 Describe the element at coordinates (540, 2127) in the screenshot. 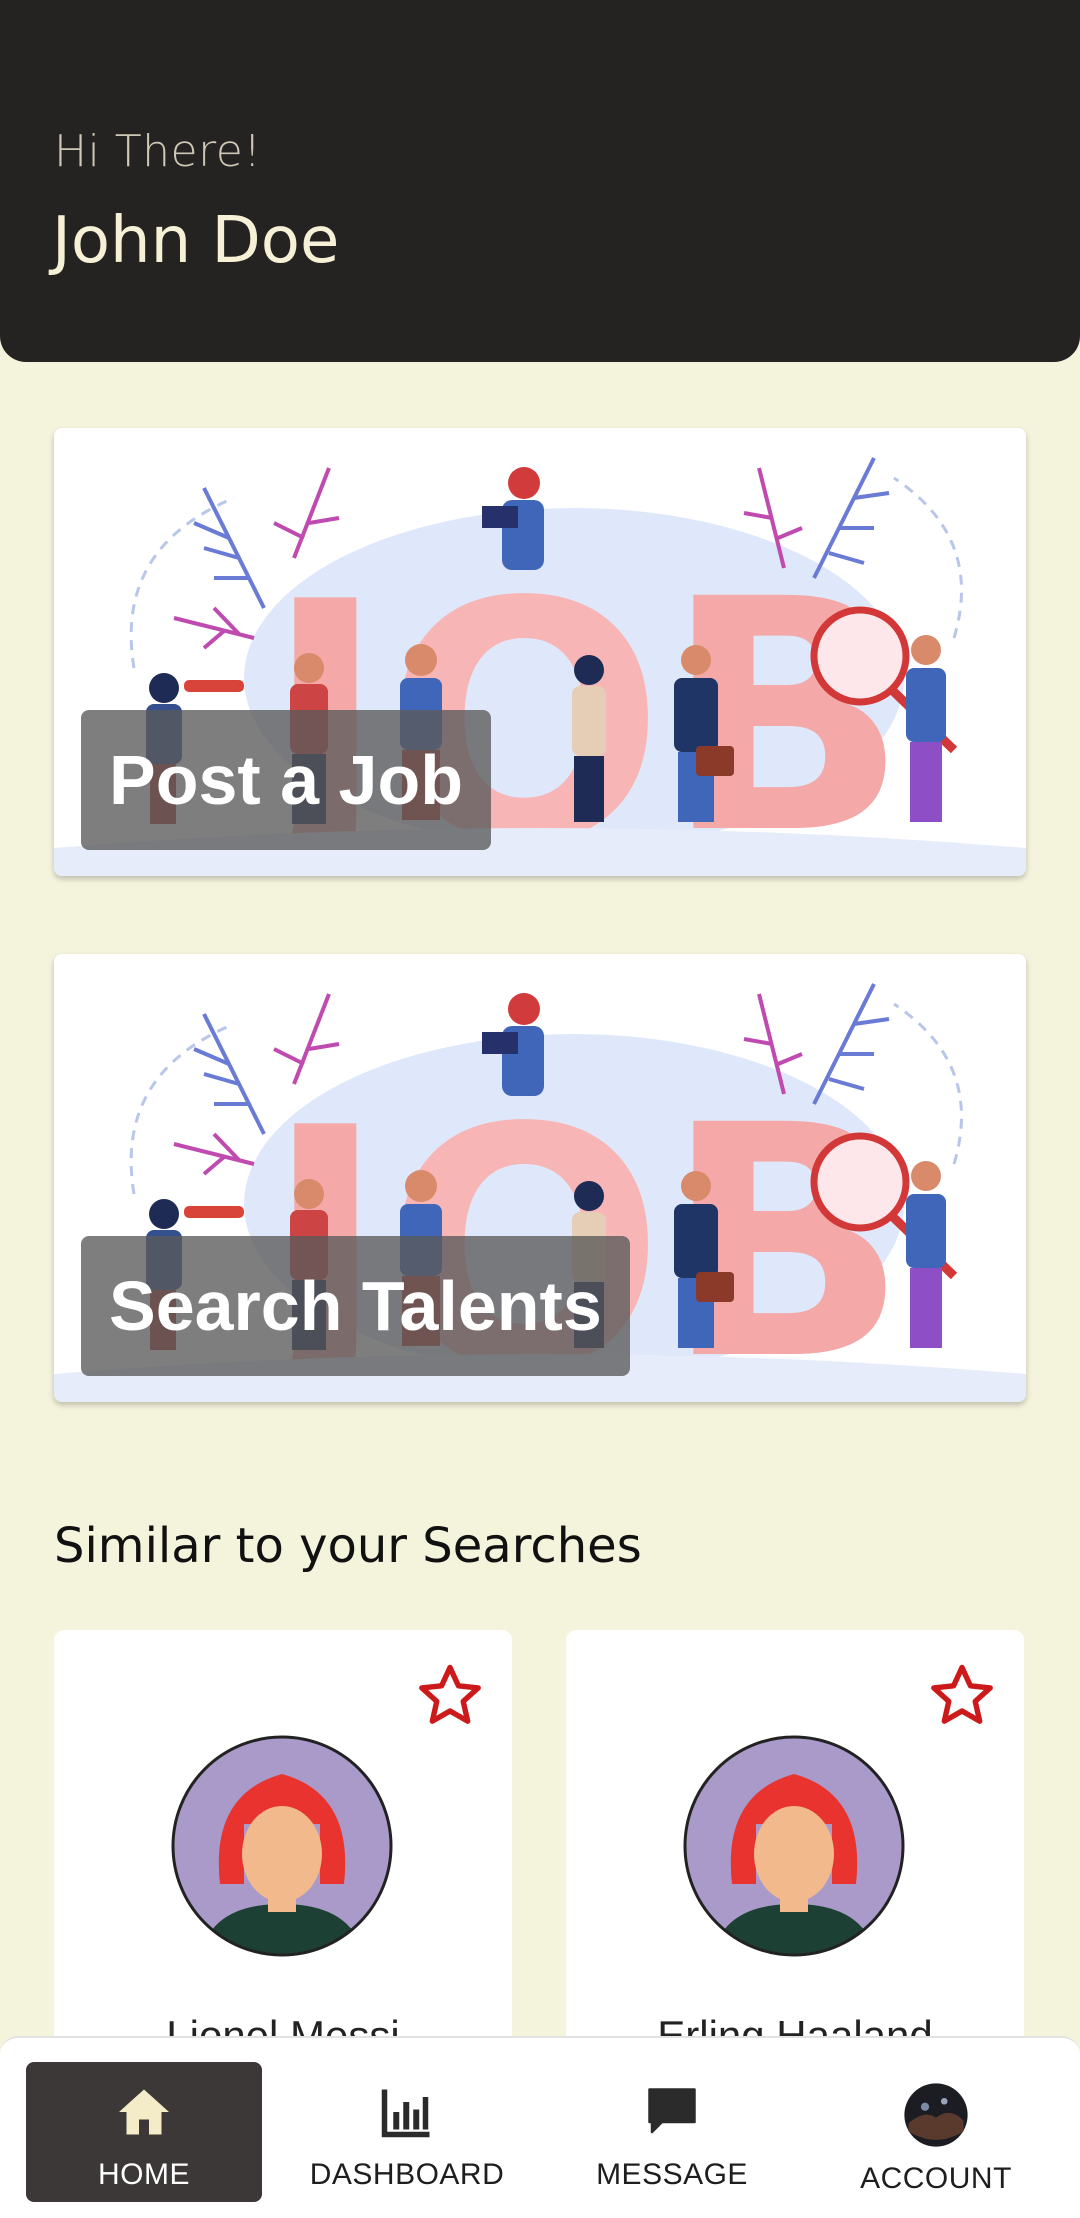

I see `bottom-nav: HOME DASHBOARD MESSAGE ACCOUNT` at that location.